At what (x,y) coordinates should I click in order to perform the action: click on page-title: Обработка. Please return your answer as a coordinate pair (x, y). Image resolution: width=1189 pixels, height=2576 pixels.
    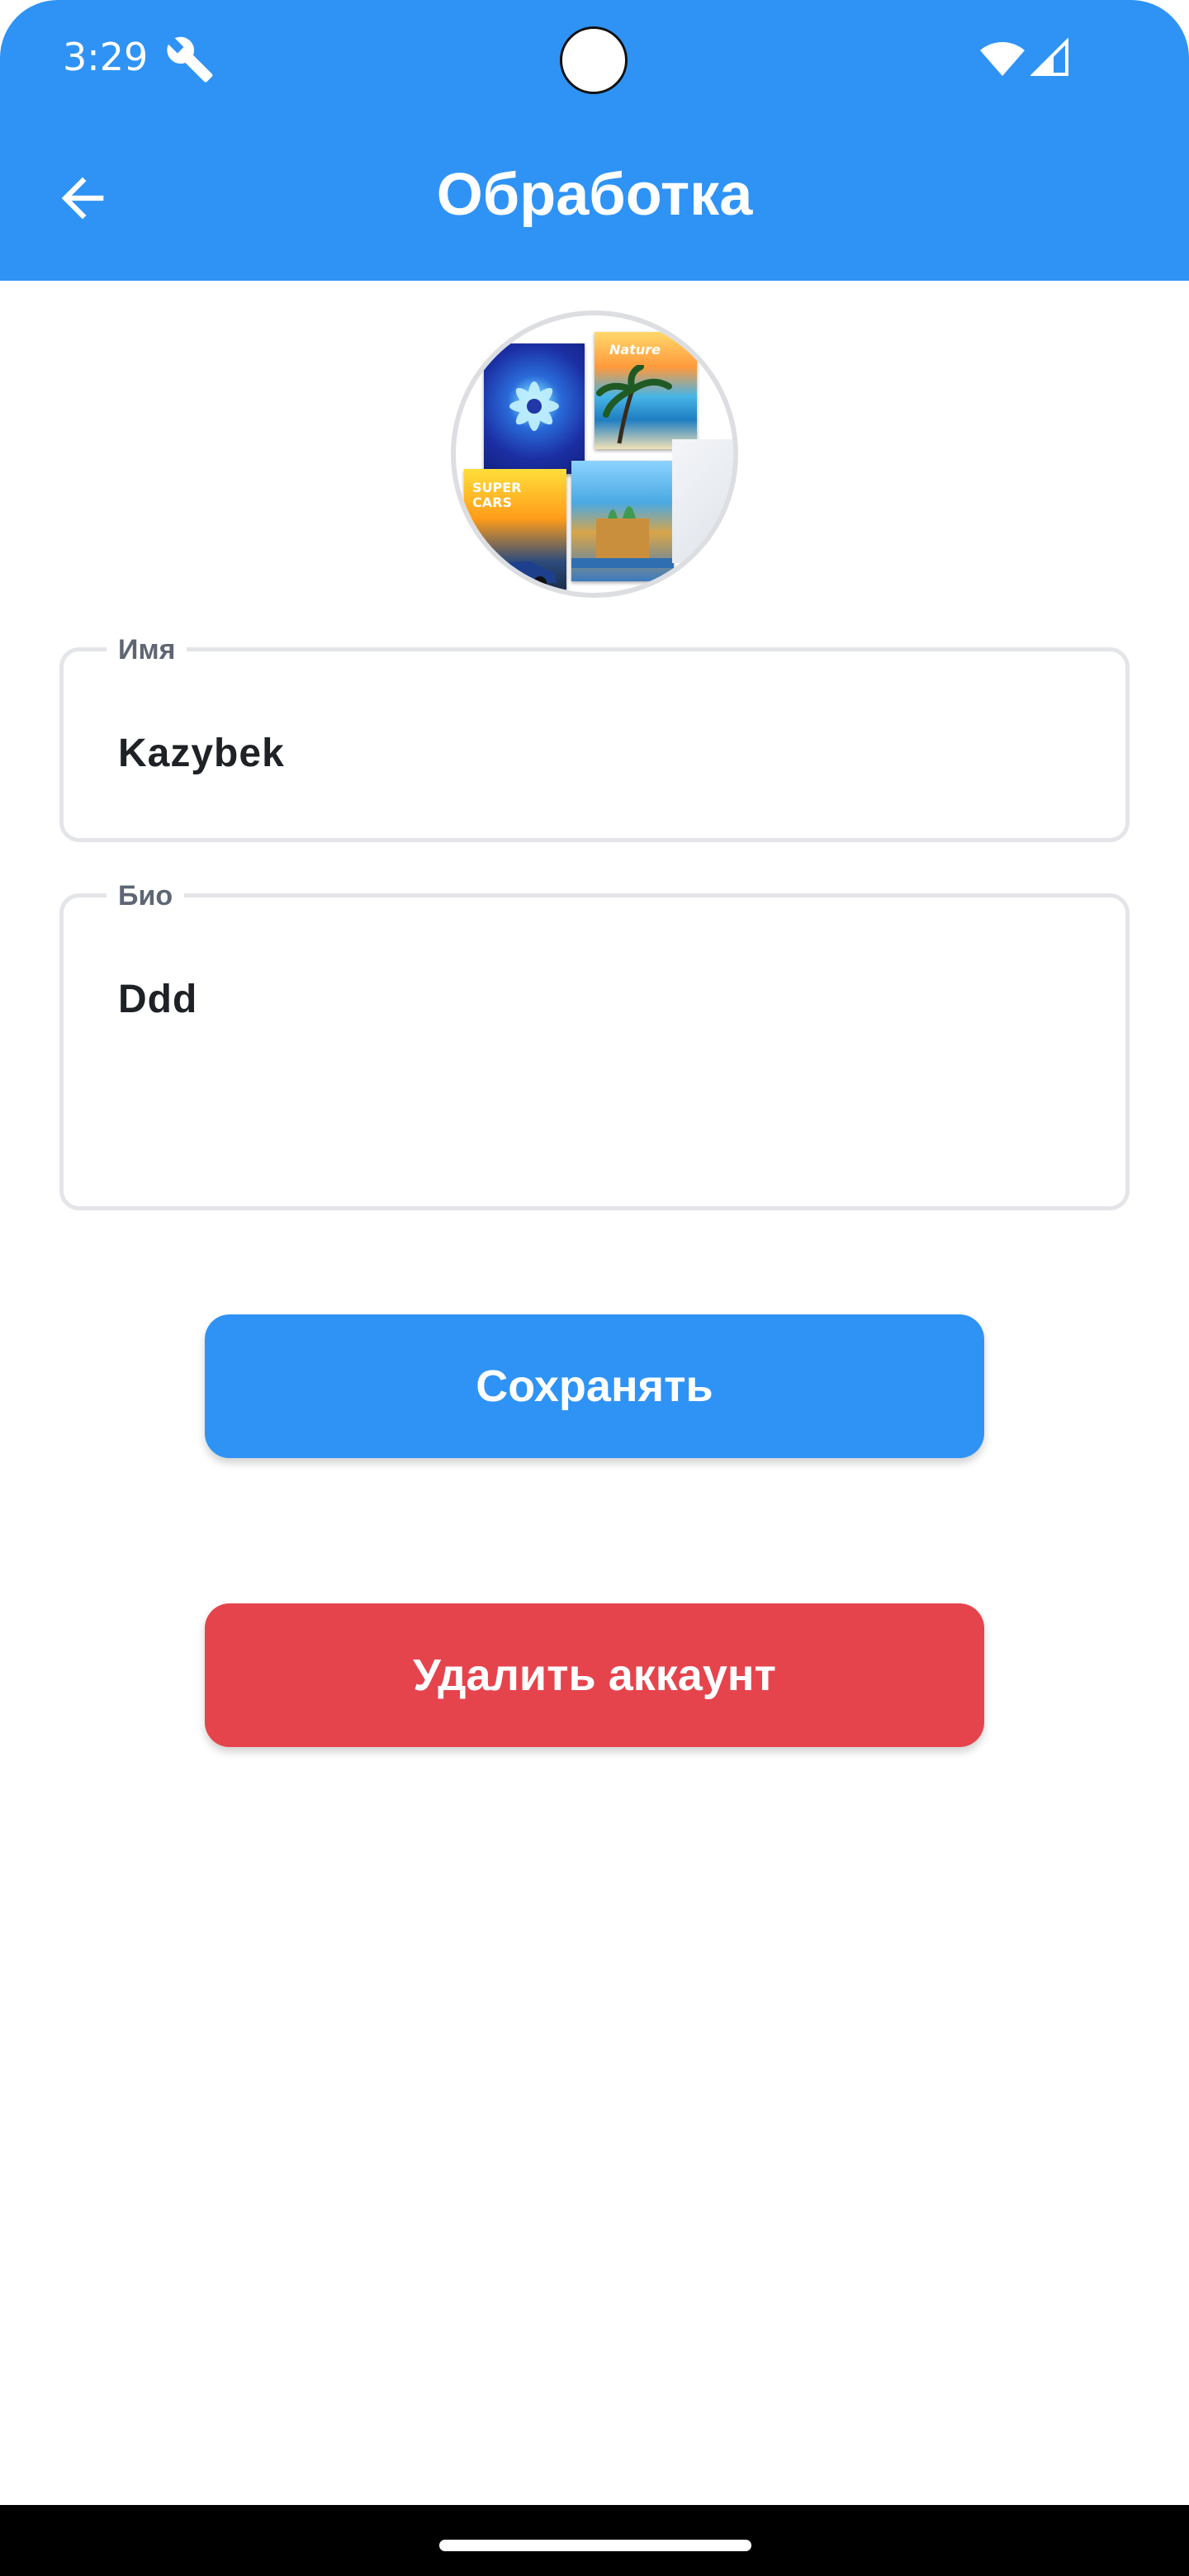
    Looking at the image, I should click on (594, 195).